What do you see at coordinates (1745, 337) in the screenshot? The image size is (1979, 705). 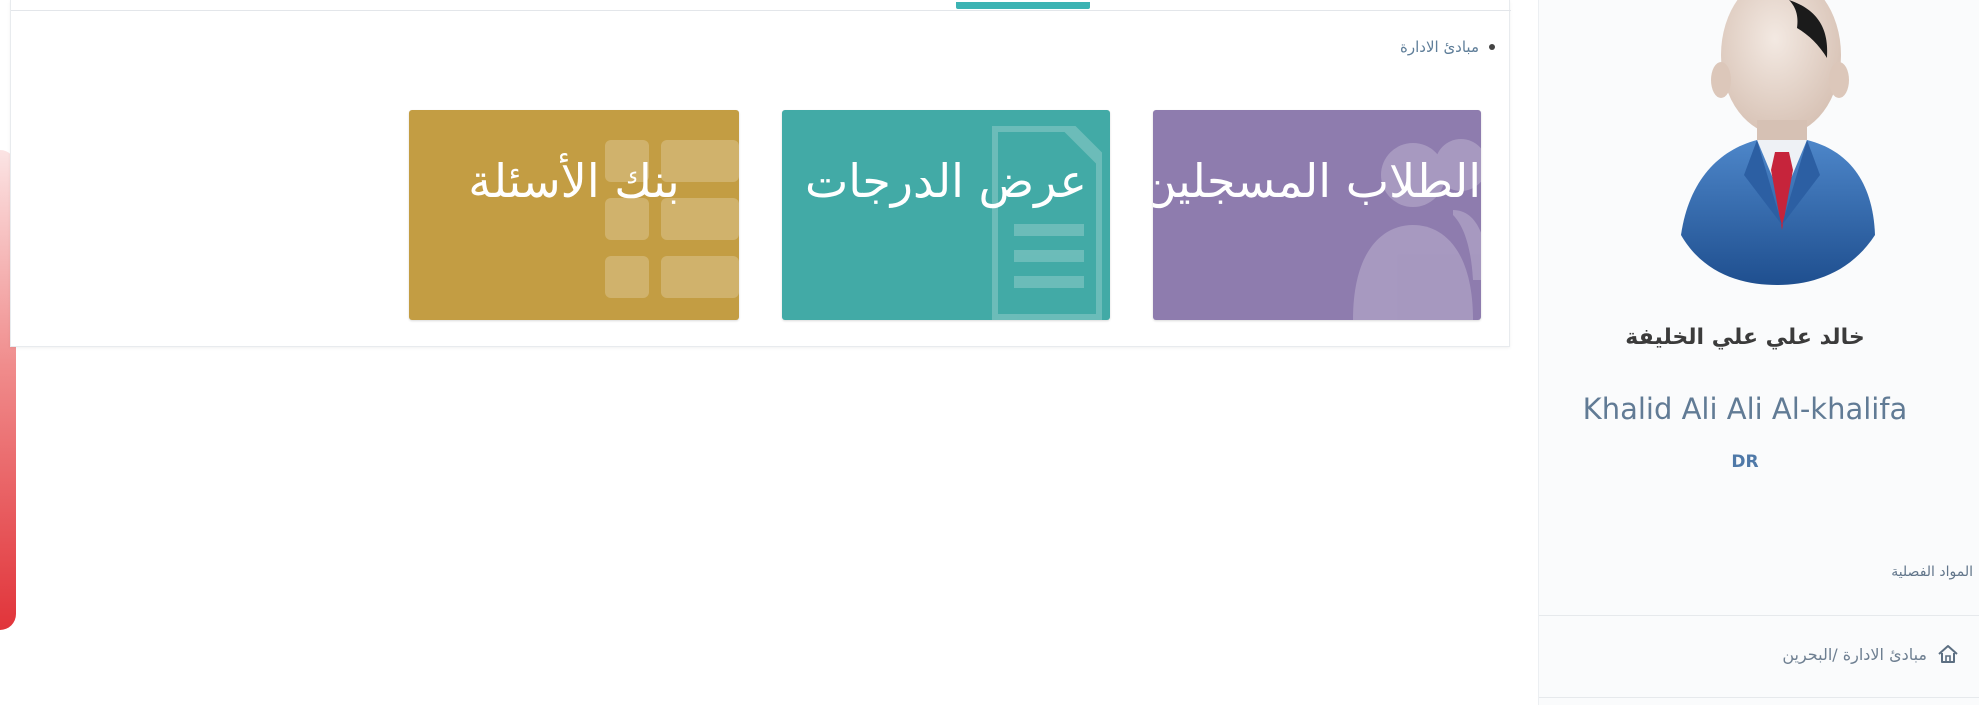 I see `profile-name-arabic: خالد علي علي الخليفة` at bounding box center [1745, 337].